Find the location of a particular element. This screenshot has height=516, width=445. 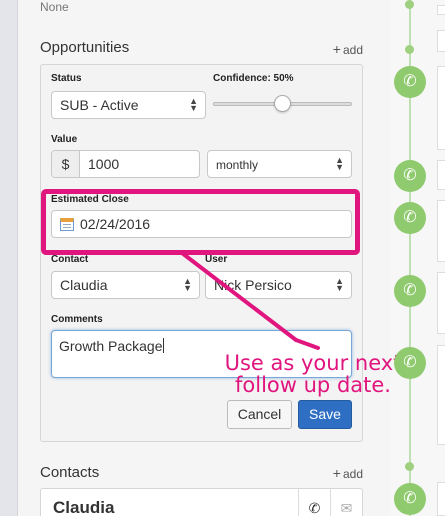

annotation-callout: Use as your next follow up date. is located at coordinates (313, 374).